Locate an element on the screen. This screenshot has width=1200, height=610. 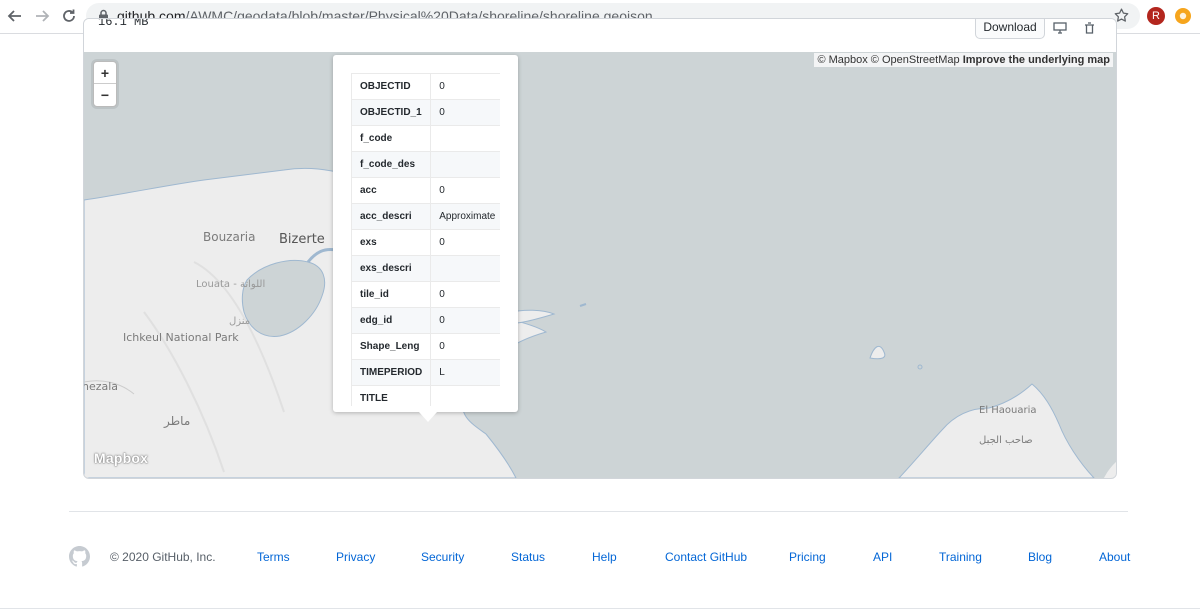
bottom-divider is located at coordinates (600, 608).